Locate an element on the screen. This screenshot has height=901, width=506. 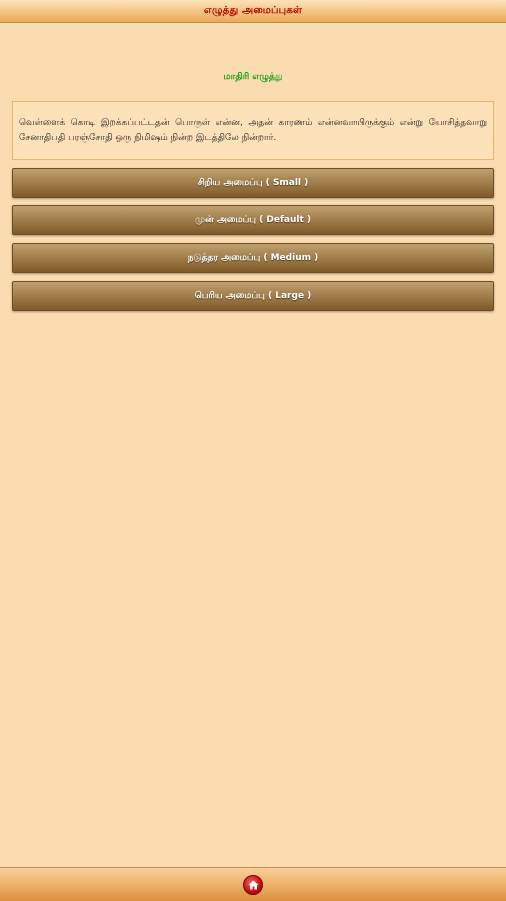
small-size-label: சிறிய அமைப்பு ( Small ) is located at coordinates (253, 182).